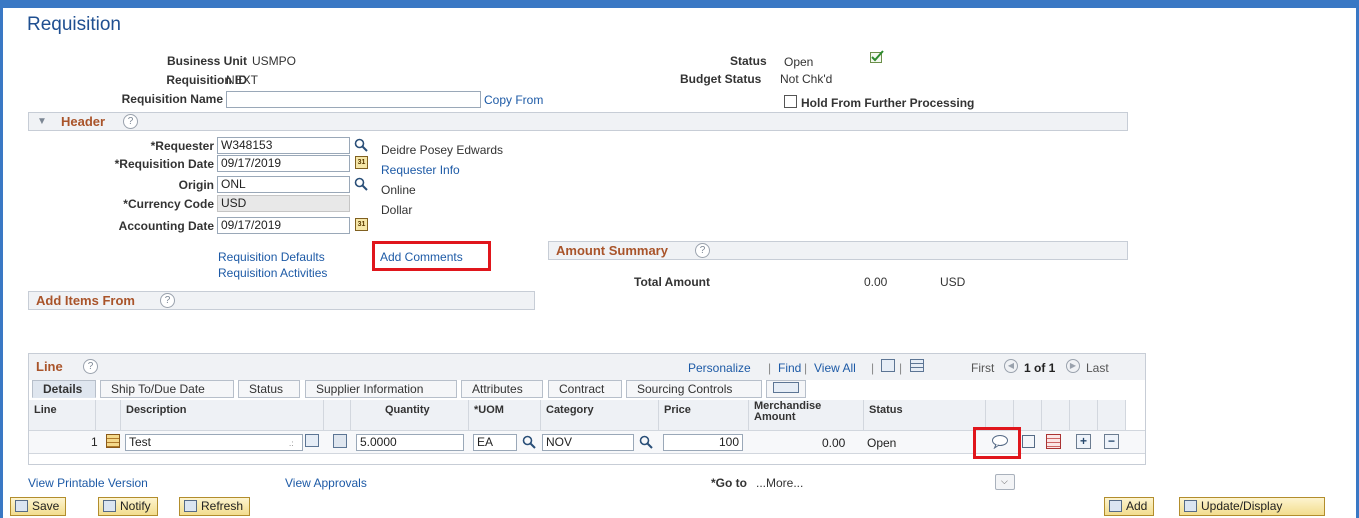  I want to click on requisition-name-input, so click(353, 99).